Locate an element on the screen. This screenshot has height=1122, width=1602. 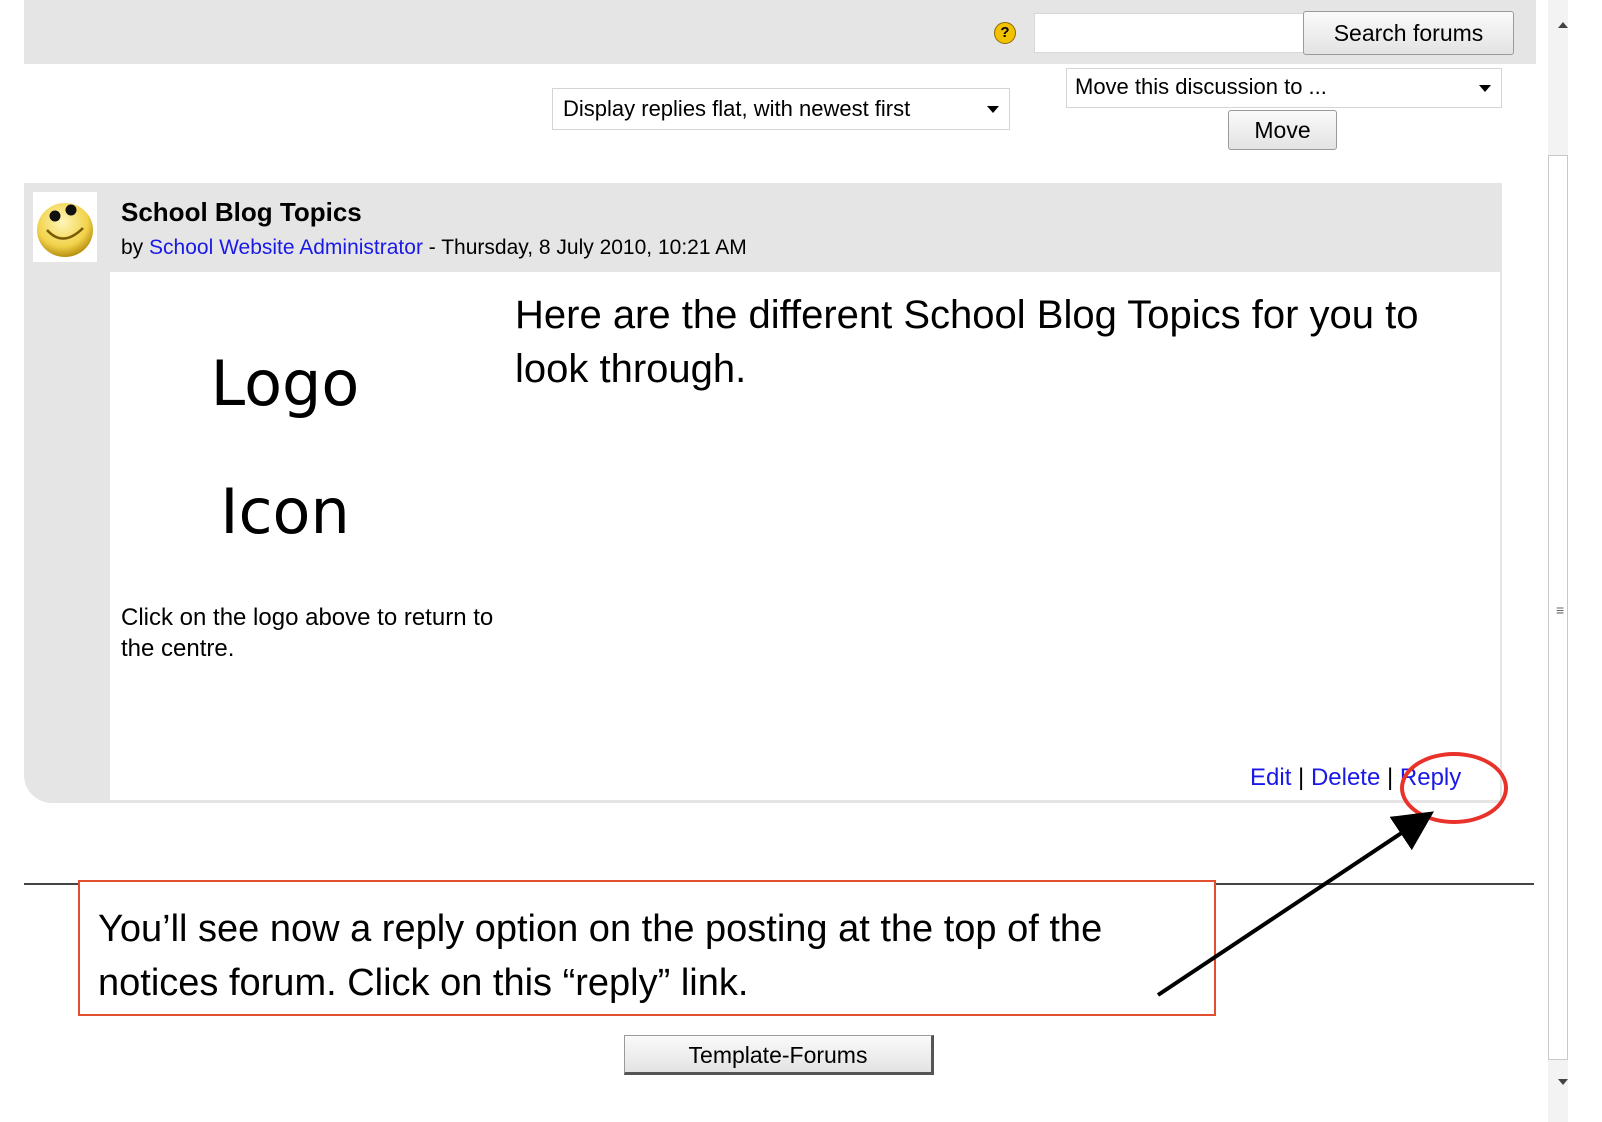
search-forums-input is located at coordinates (1169, 33).